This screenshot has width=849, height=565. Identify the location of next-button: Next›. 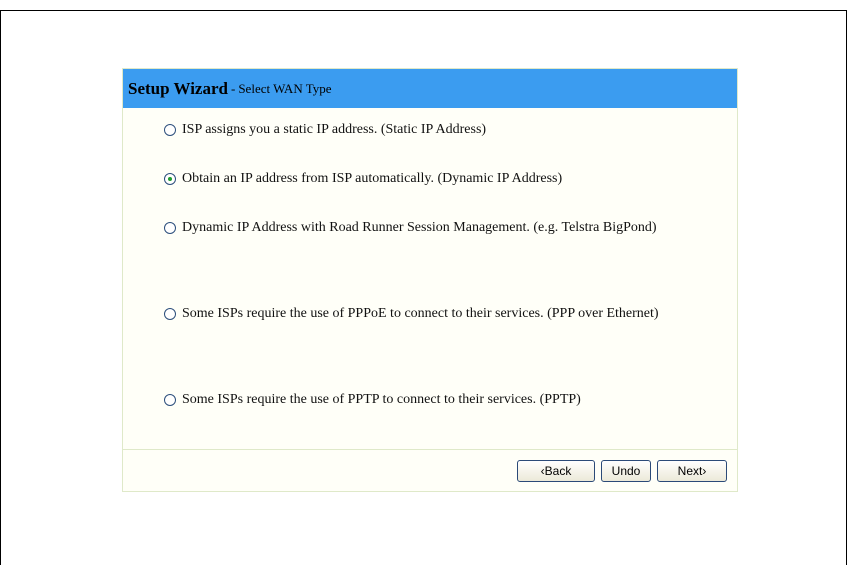
(692, 471).